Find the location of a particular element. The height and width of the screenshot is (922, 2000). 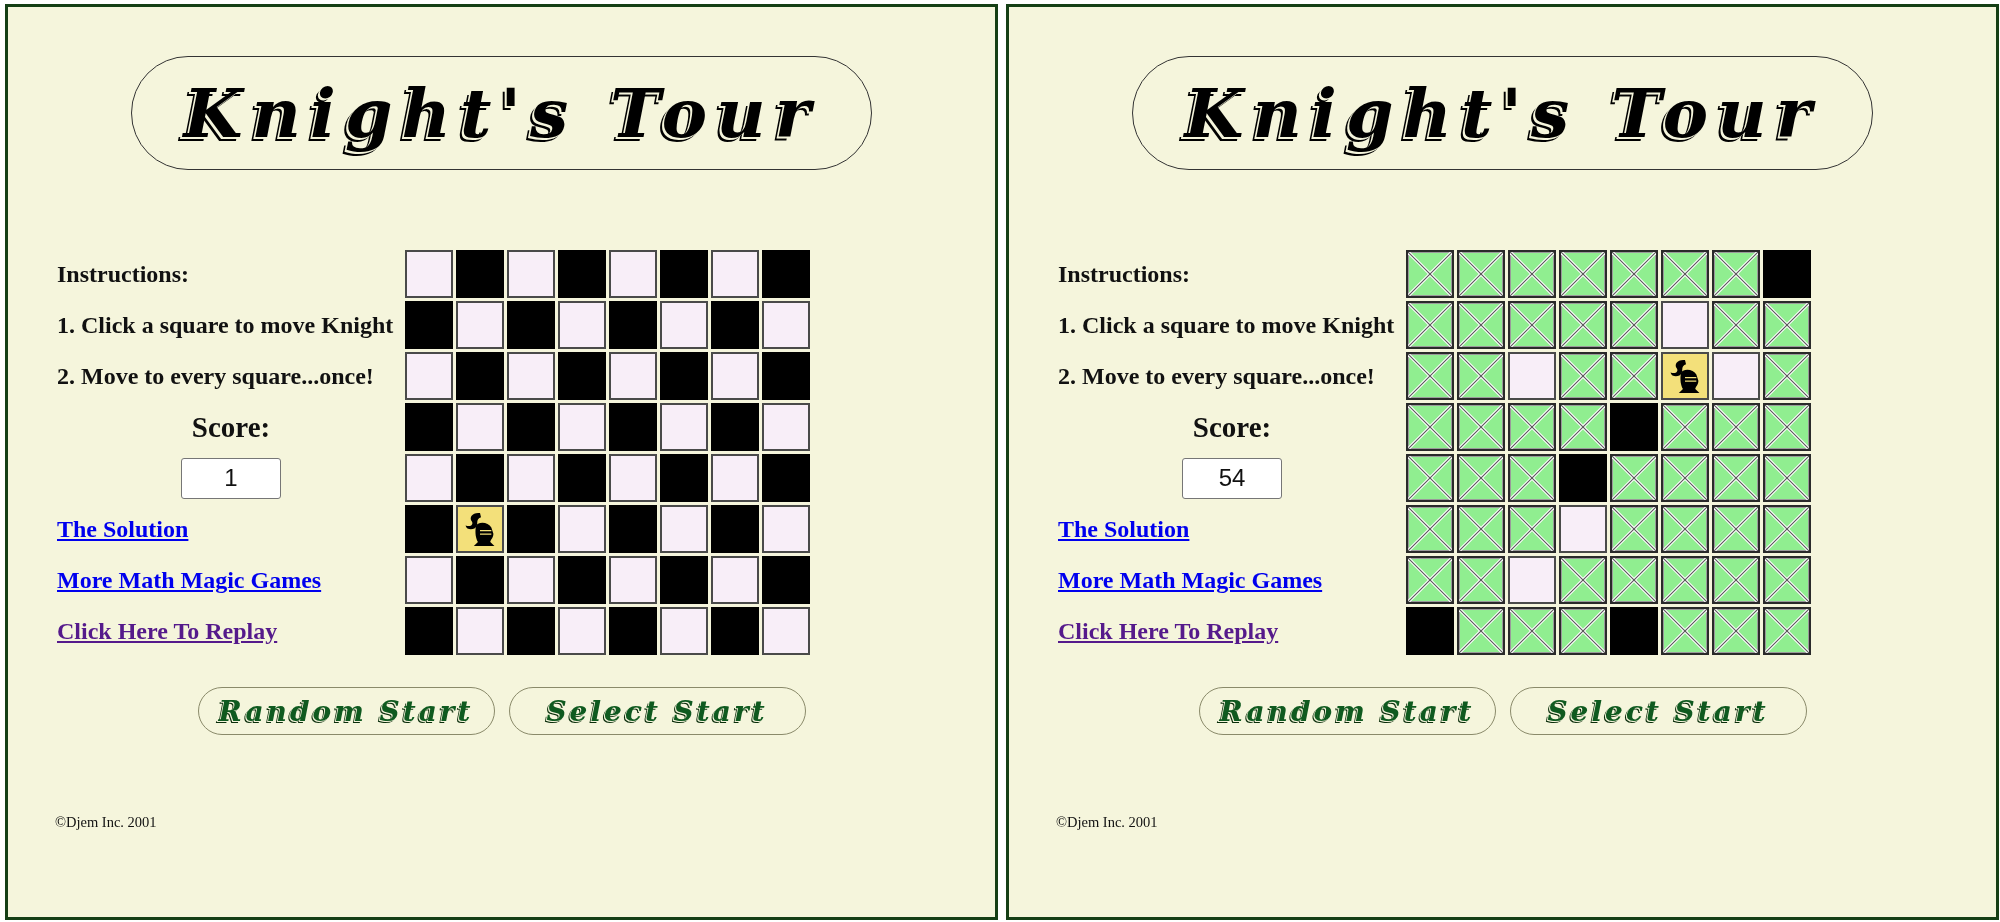

score-field: 54 is located at coordinates (1232, 478).